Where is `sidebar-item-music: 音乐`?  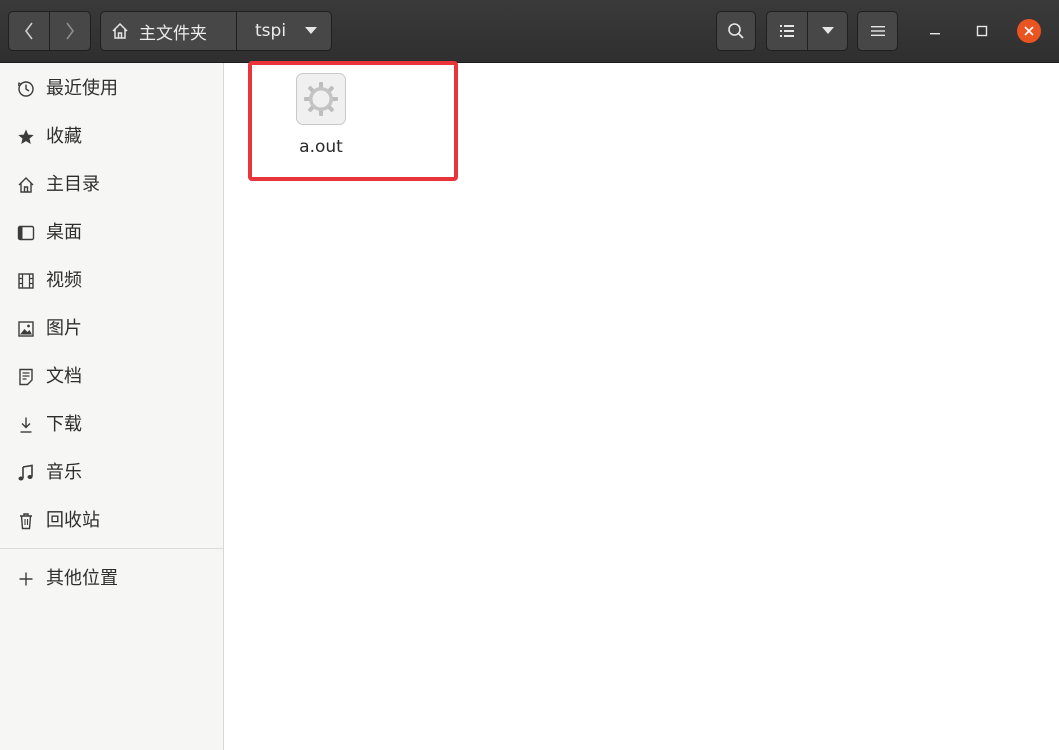 sidebar-item-music: 音乐 is located at coordinates (111, 473).